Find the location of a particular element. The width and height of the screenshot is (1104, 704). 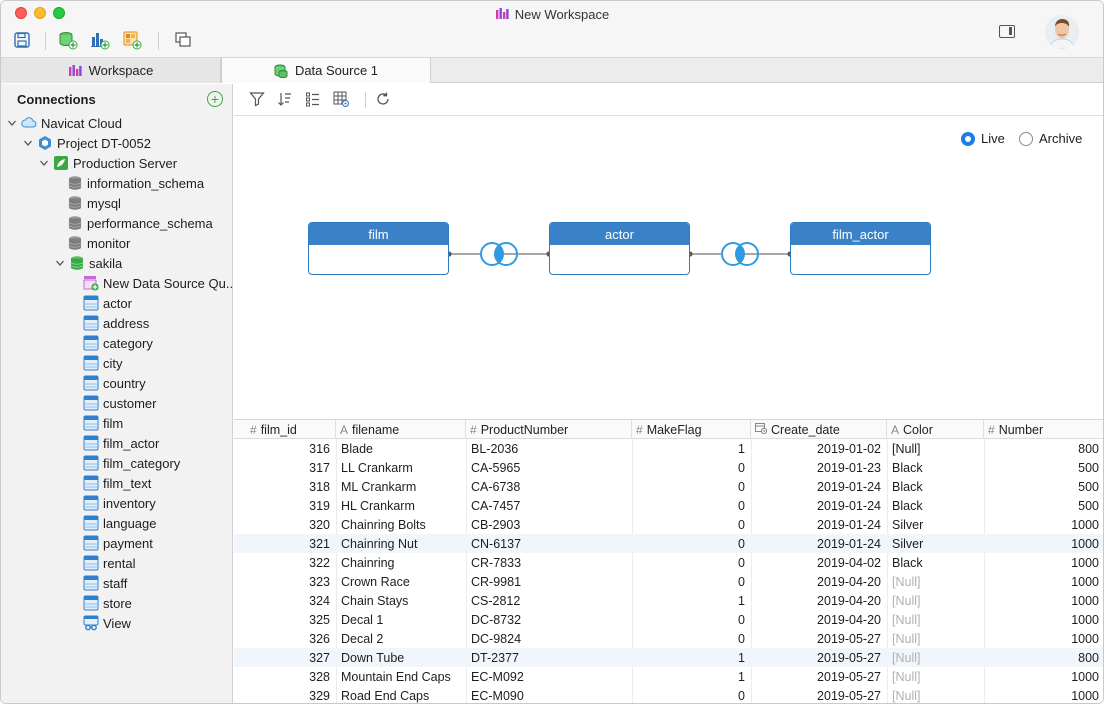

inner-join-icon is located at coordinates (499, 254).